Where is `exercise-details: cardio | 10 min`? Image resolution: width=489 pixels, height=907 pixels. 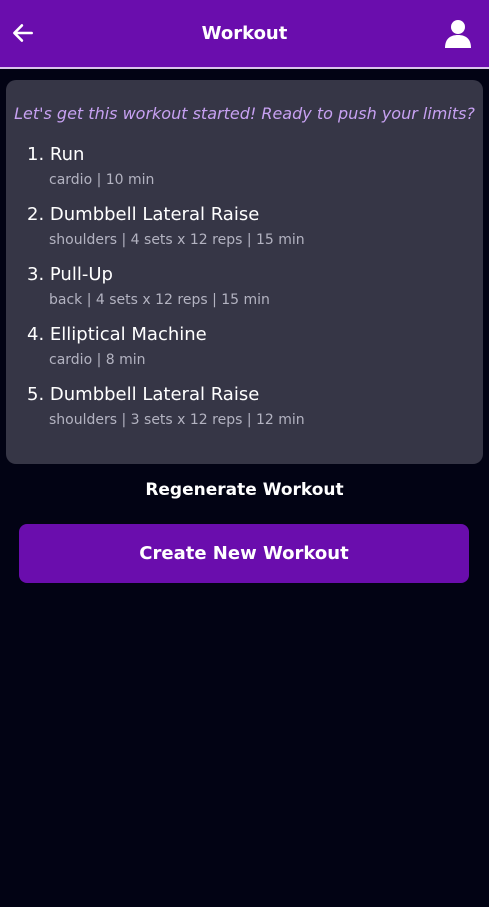
exercise-details: cardio | 10 min is located at coordinates (102, 180).